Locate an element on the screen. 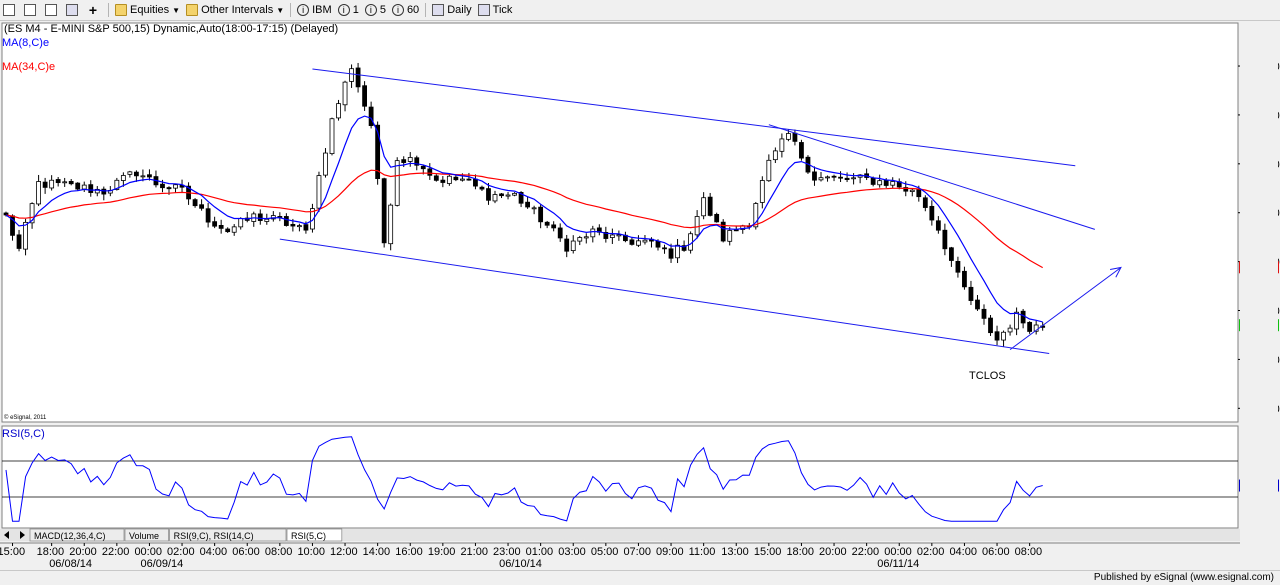  time-tick-label: 05:00 is located at coordinates (605, 552).